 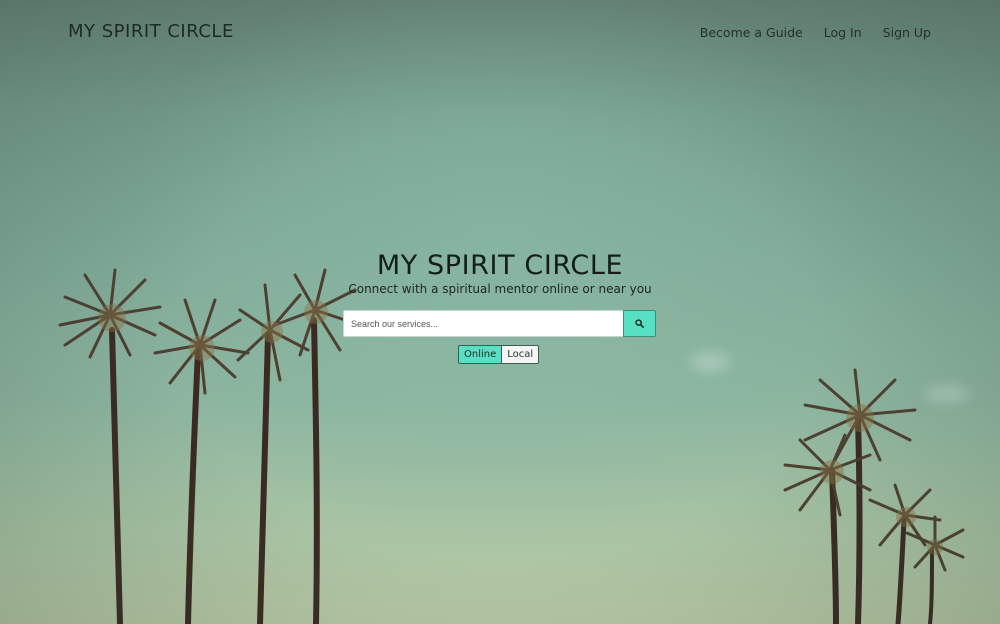 What do you see at coordinates (520, 354) in the screenshot?
I see `toggle-local: Local` at bounding box center [520, 354].